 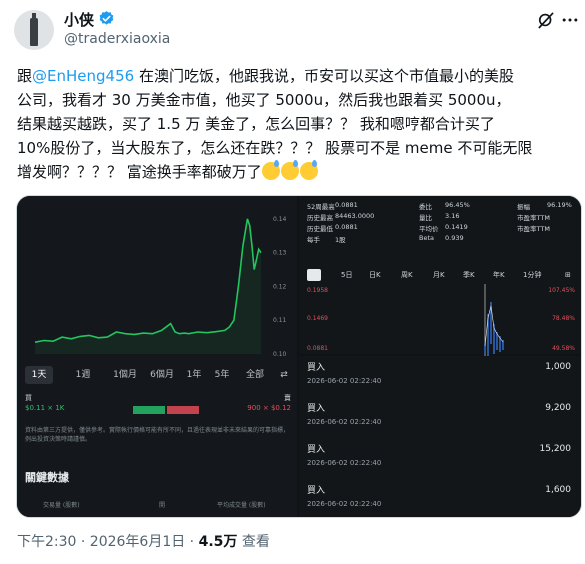 I want to click on grok-icon, so click(x=546, y=20).